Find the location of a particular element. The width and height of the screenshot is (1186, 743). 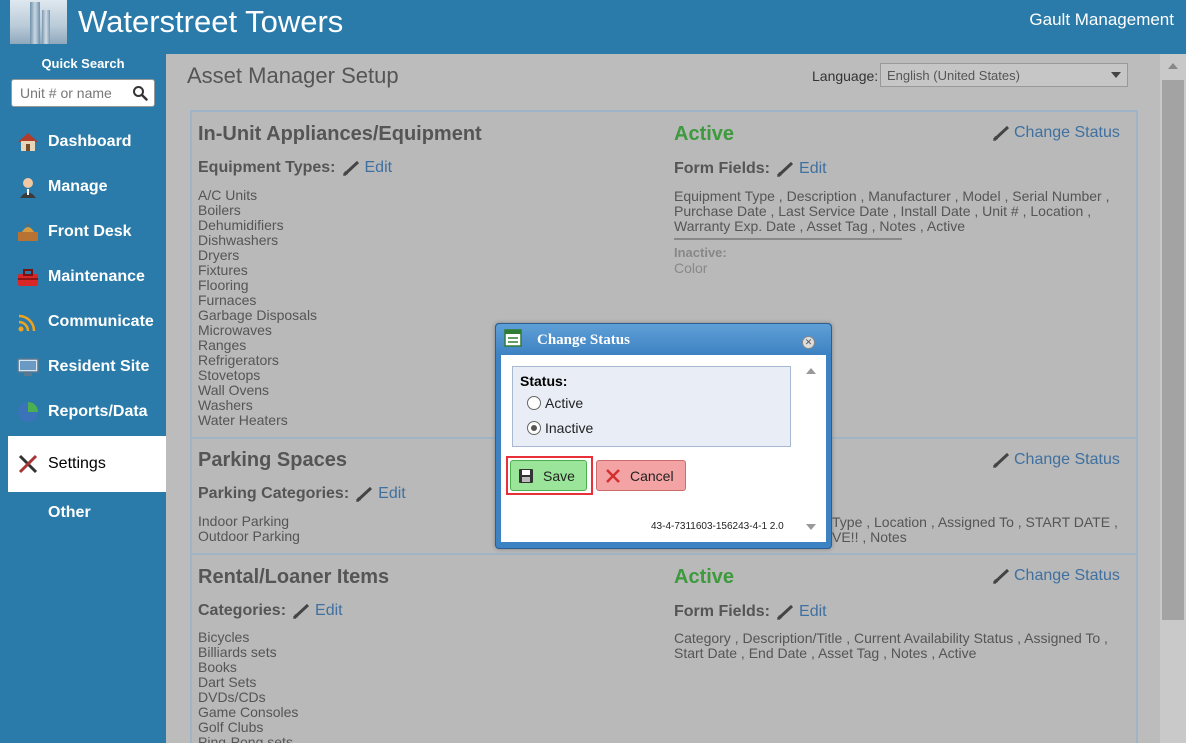

list-item: Ranges is located at coordinates (222, 345).